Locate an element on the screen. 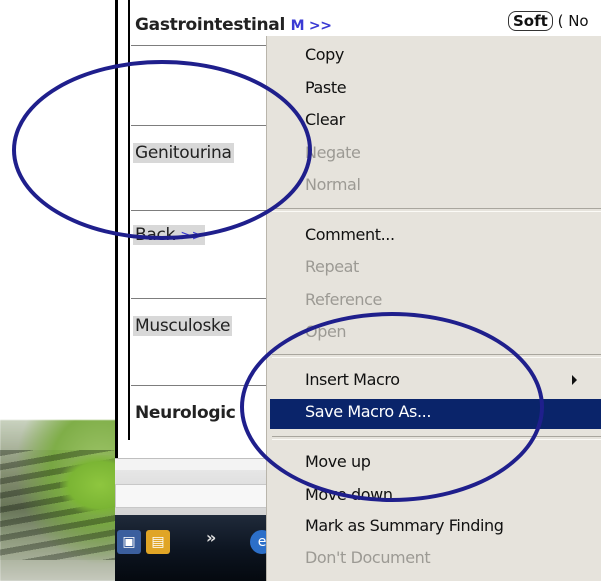 The image size is (601, 581). menu-item-paste: Paste is located at coordinates (326, 87).